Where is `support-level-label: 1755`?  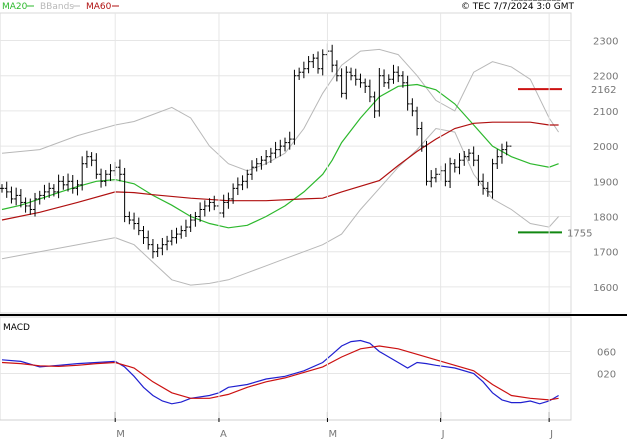 support-level-label: 1755 is located at coordinates (579, 233).